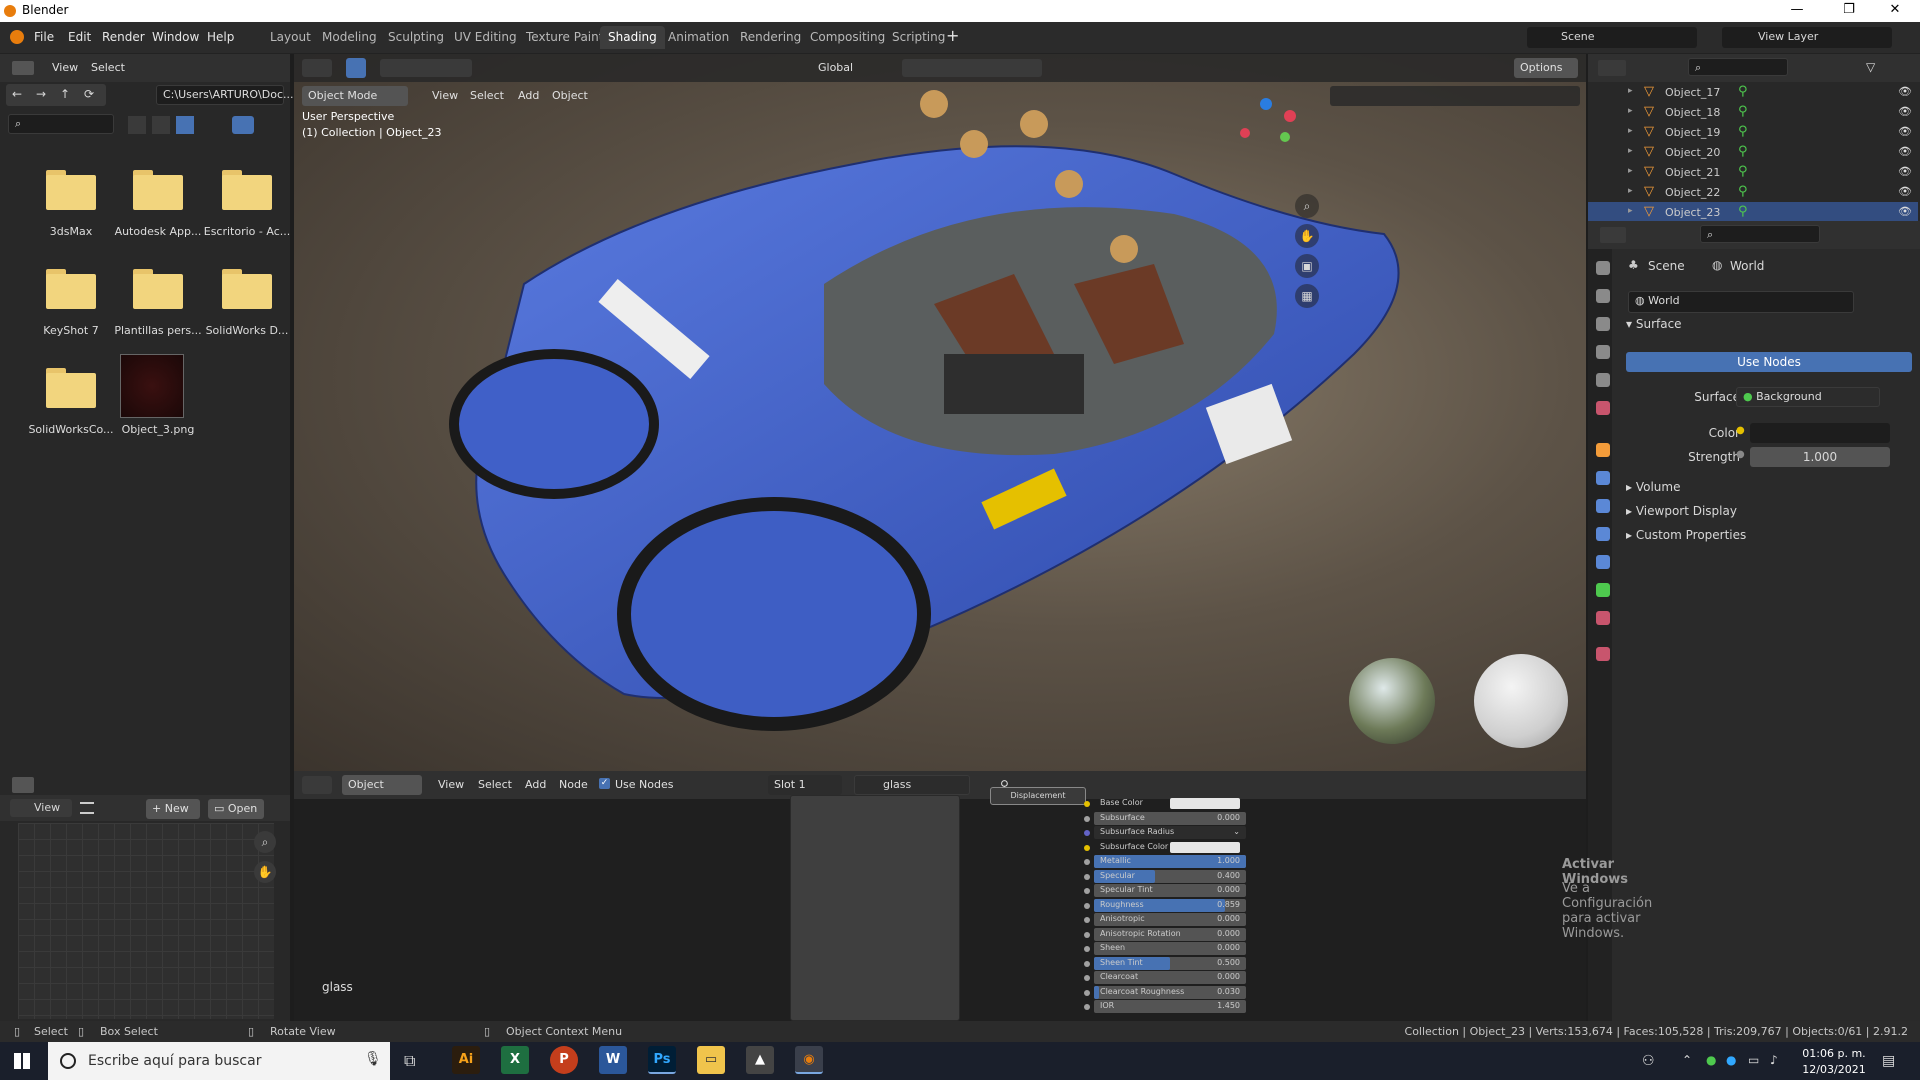 Image resolution: width=1920 pixels, height=1080 pixels. I want to click on use-nodes-checkbox: ✓, so click(604, 783).